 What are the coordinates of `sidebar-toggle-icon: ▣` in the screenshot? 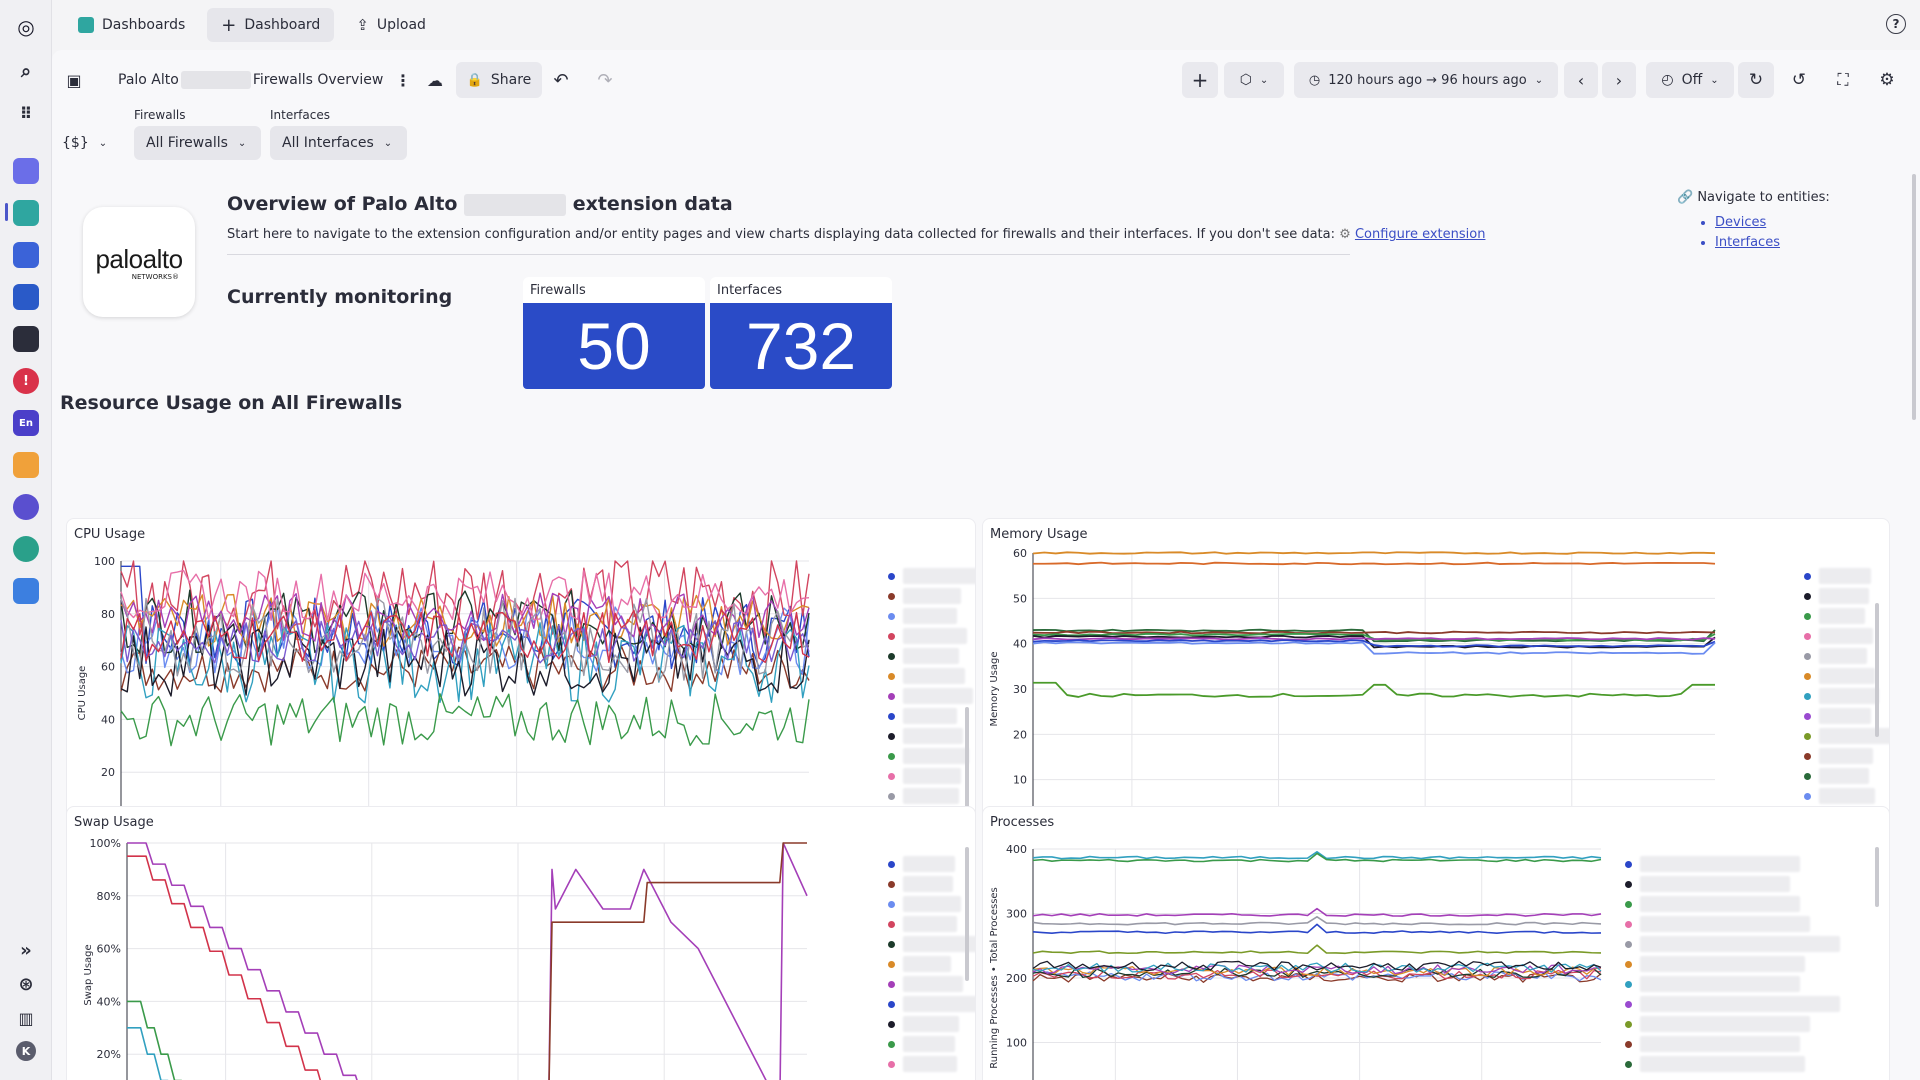 It's located at (74, 80).